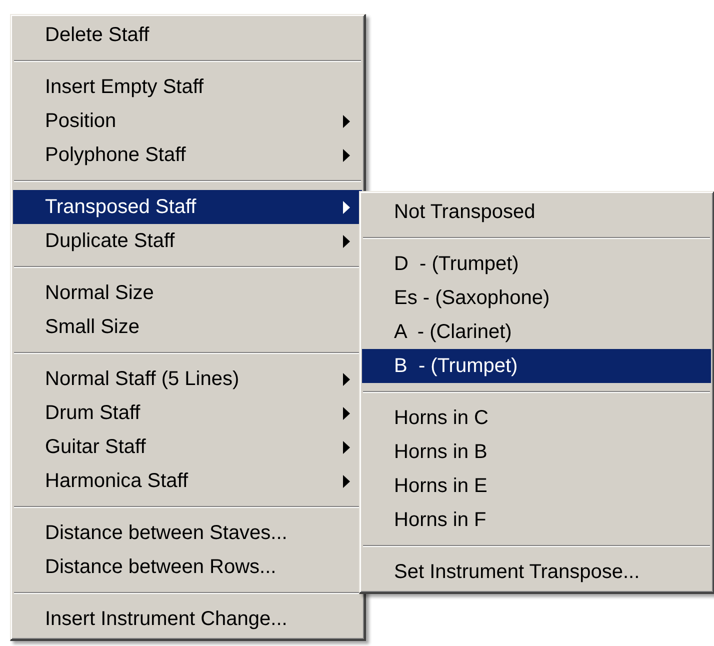  I want to click on menu-item: Horns in F, so click(536, 520).